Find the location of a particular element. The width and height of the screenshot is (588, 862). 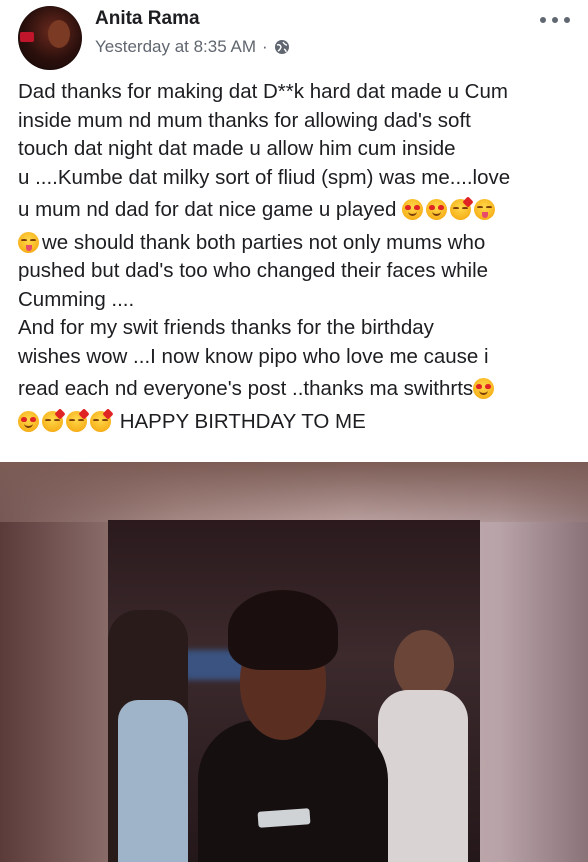

more-options-icon is located at coordinates (555, 20).